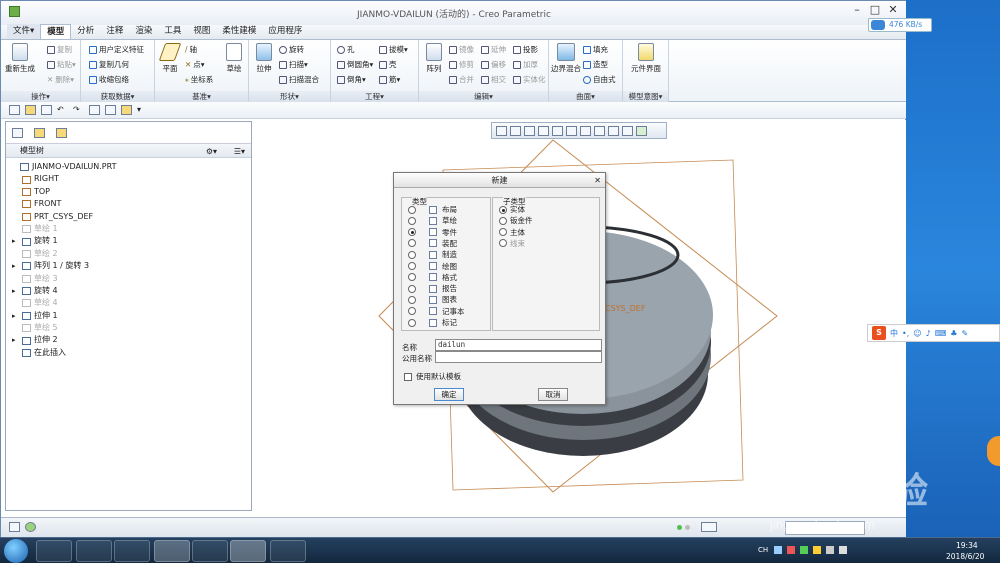 Image resolution: width=1000 pixels, height=563 pixels. I want to click on volume-icon, so click(843, 550).